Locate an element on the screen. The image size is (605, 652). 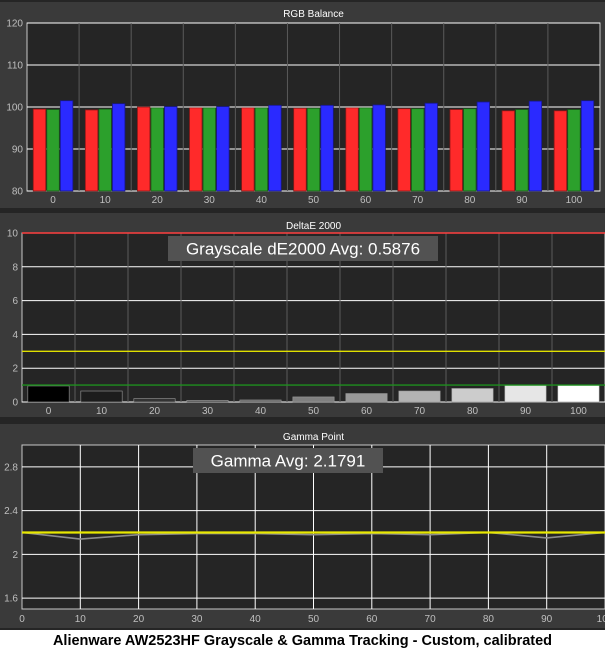
y-tick-label: 100 is located at coordinates (14, 108).